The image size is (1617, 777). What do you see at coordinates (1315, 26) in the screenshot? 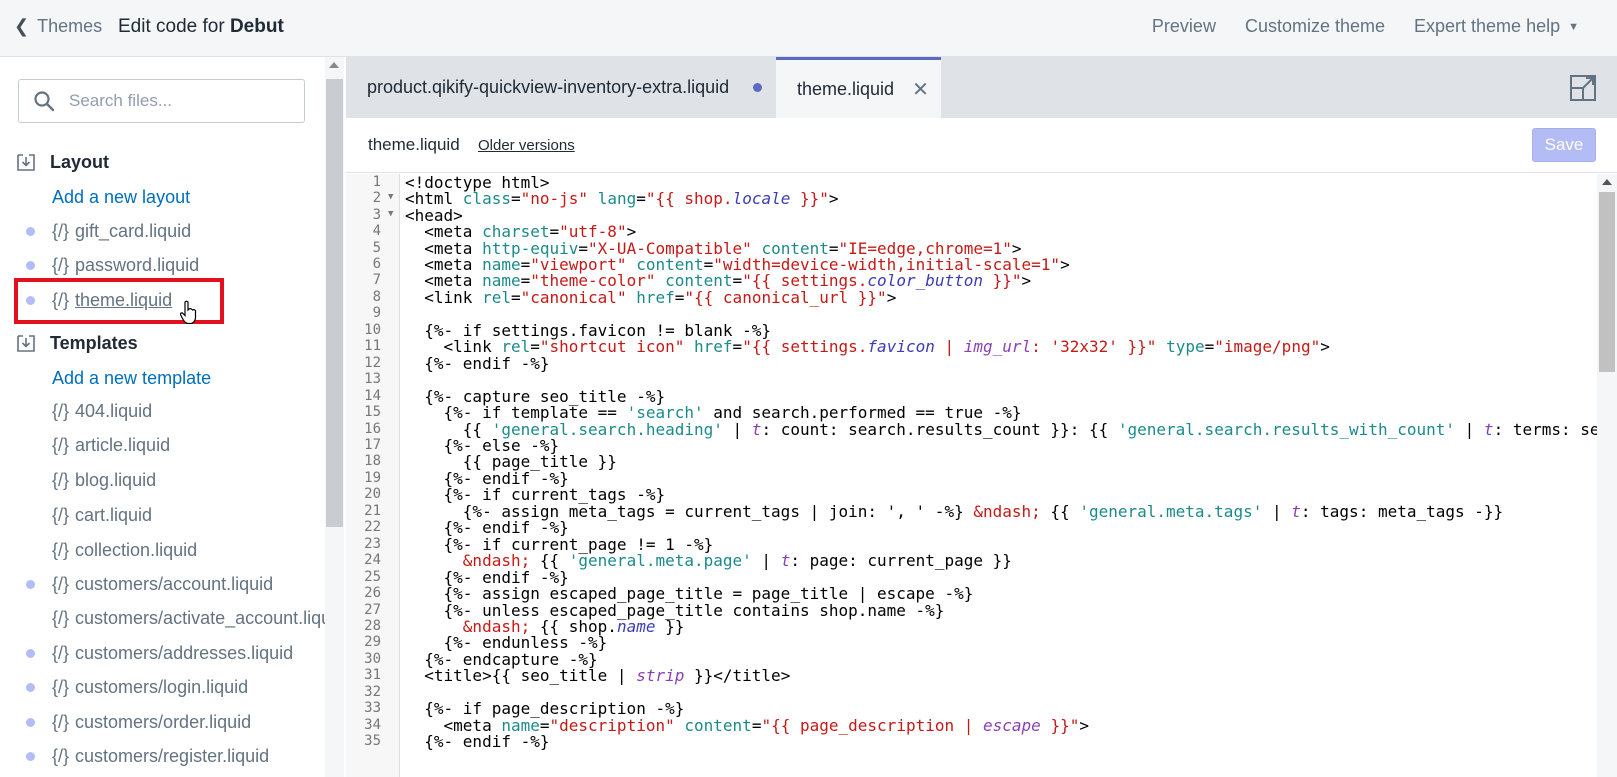
I see `customize-theme-link: Customize theme` at bounding box center [1315, 26].